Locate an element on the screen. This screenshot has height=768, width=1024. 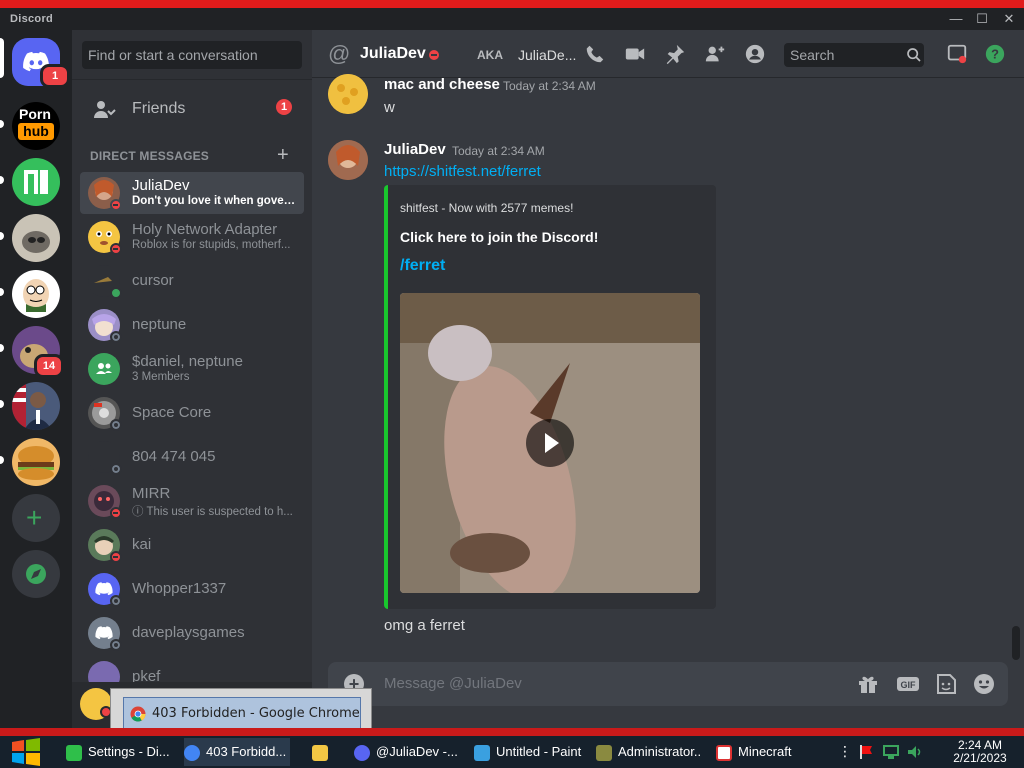
at-icon: @ is located at coordinates (339, 53).